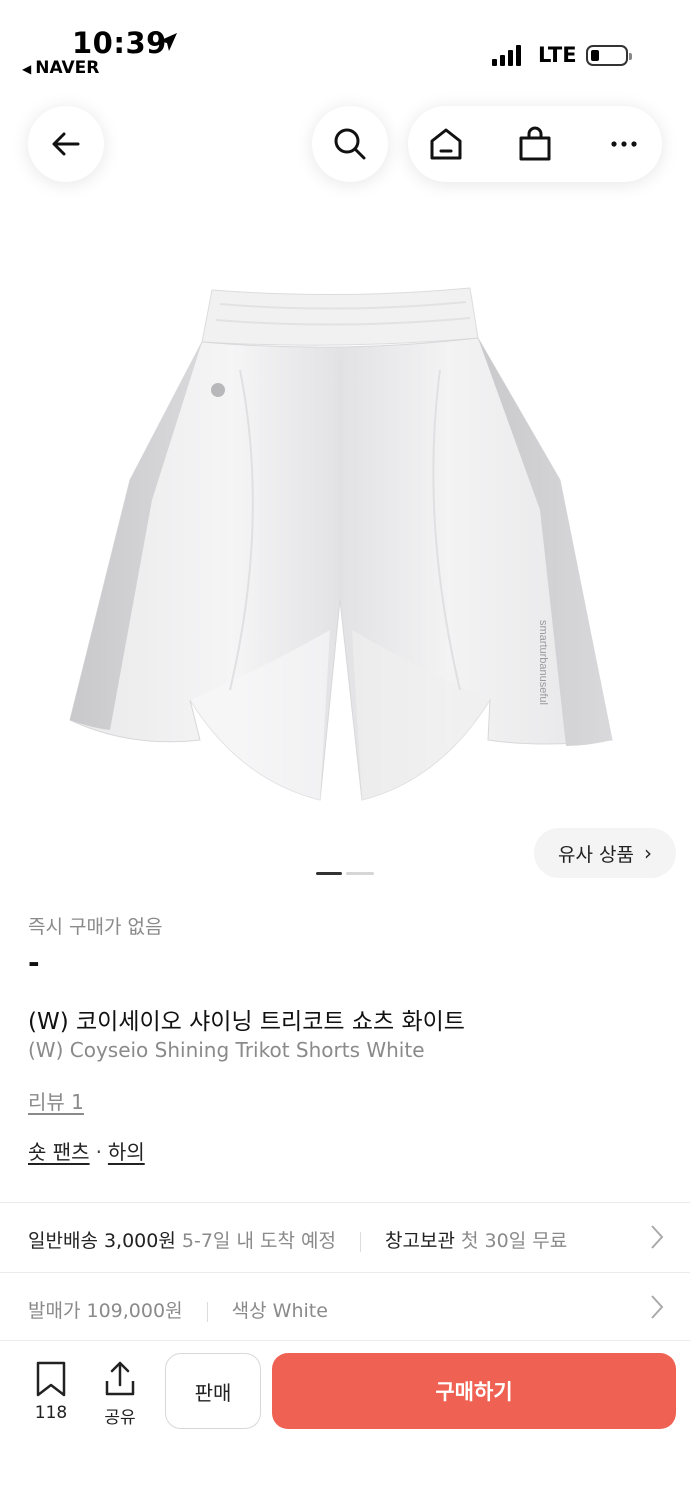  I want to click on more-horizontal-icon, so click(624, 144).